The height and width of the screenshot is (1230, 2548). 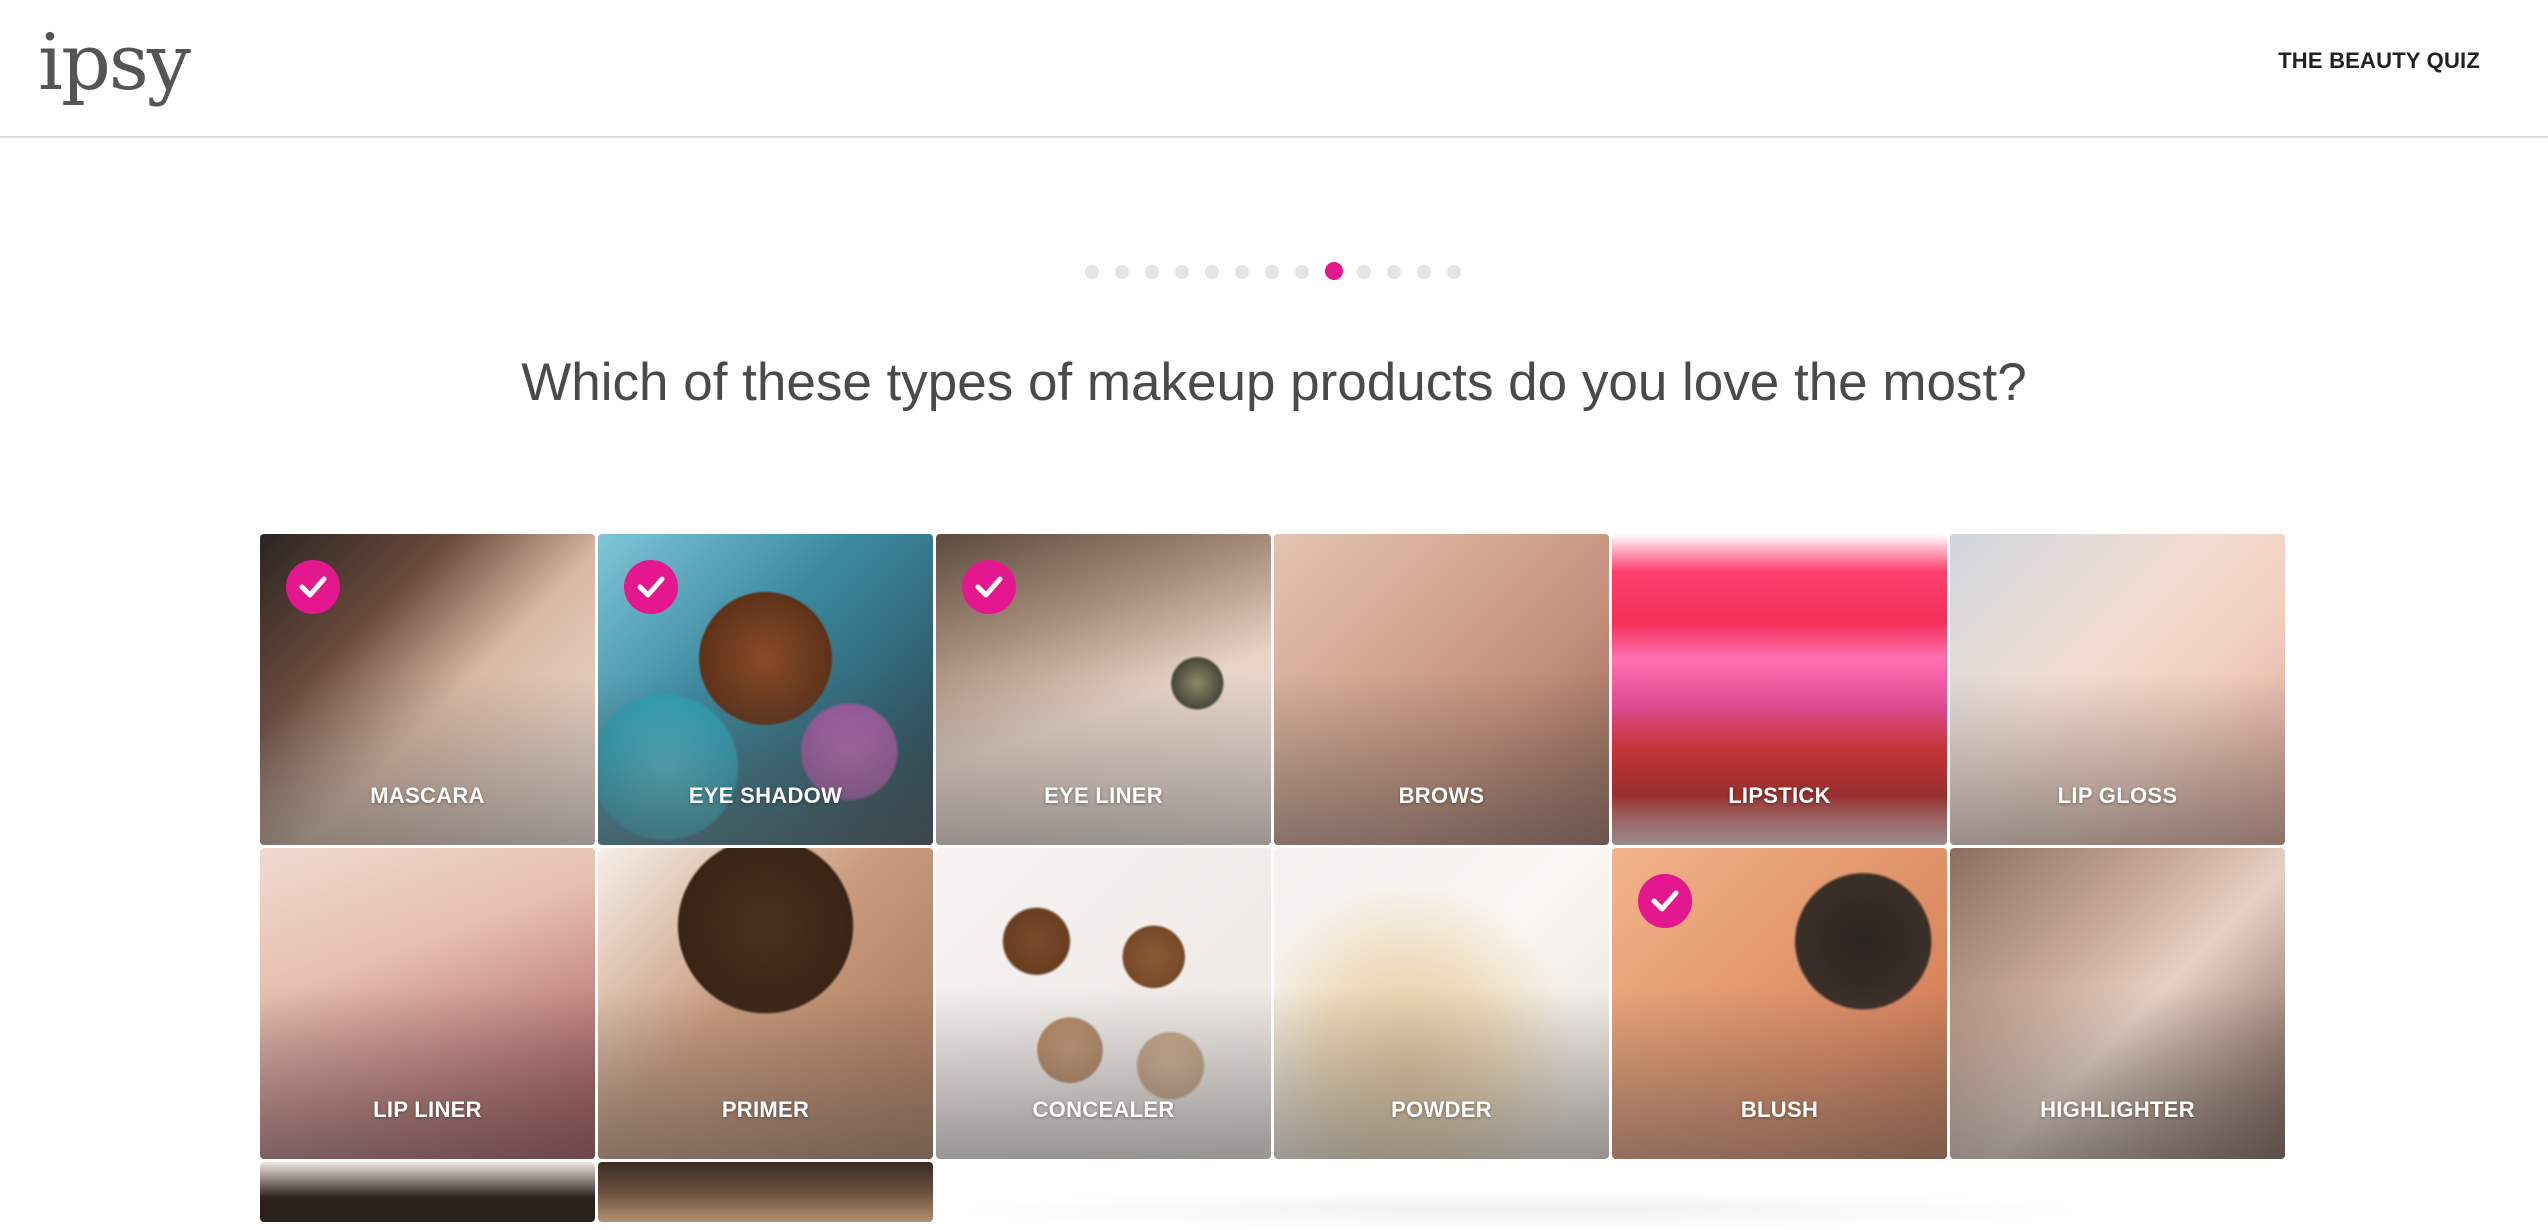 I want to click on option-label: MASCARA, so click(x=427, y=795).